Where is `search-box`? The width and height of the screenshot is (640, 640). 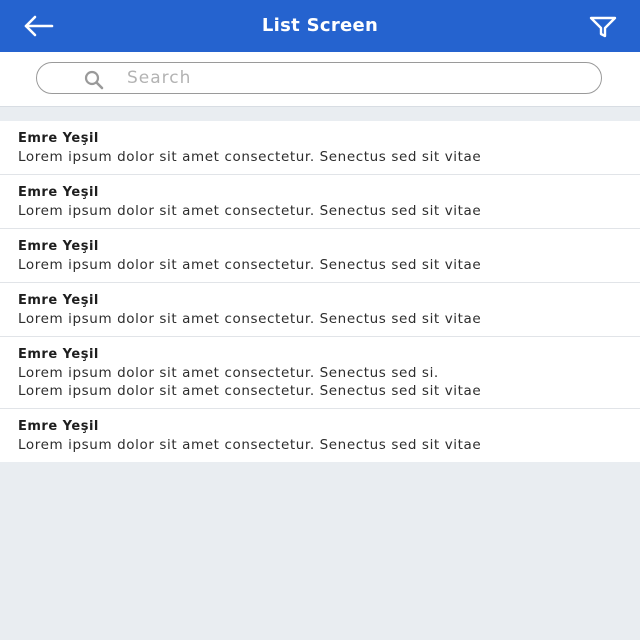
search-box is located at coordinates (319, 78).